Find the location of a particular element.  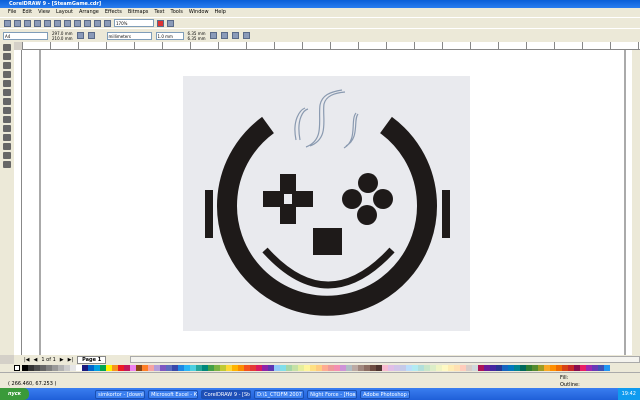

nudge-field: 1.0 mm is located at coordinates (169, 35).